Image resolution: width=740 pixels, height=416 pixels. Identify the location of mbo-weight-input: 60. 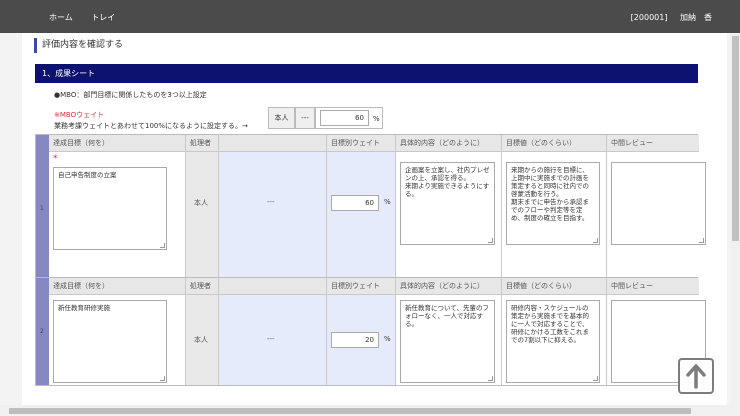
(344, 118).